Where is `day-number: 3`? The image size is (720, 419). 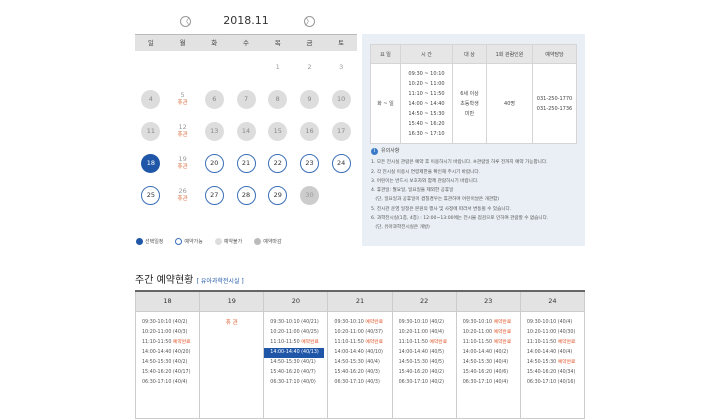
day-number: 3 is located at coordinates (341, 67).